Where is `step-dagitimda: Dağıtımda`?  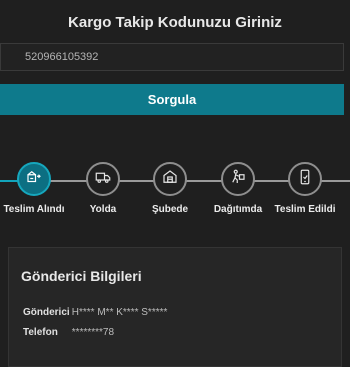 step-dagitimda: Dağıtımda is located at coordinates (238, 188).